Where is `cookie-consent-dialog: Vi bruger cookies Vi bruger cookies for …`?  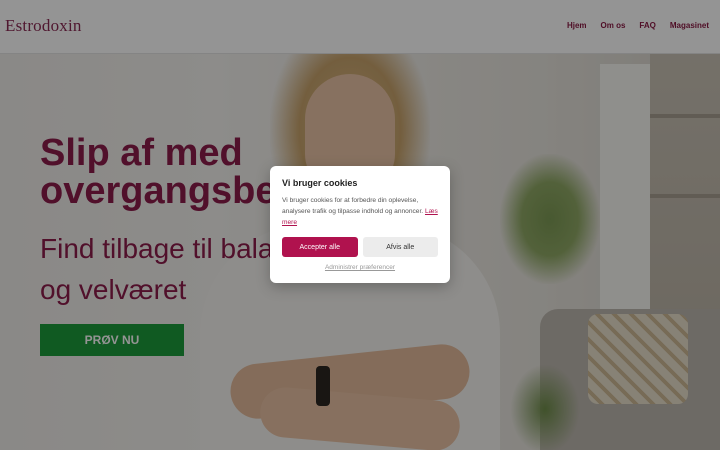
cookie-consent-dialog: Vi bruger cookies Vi bruger cookies for … is located at coordinates (360, 224).